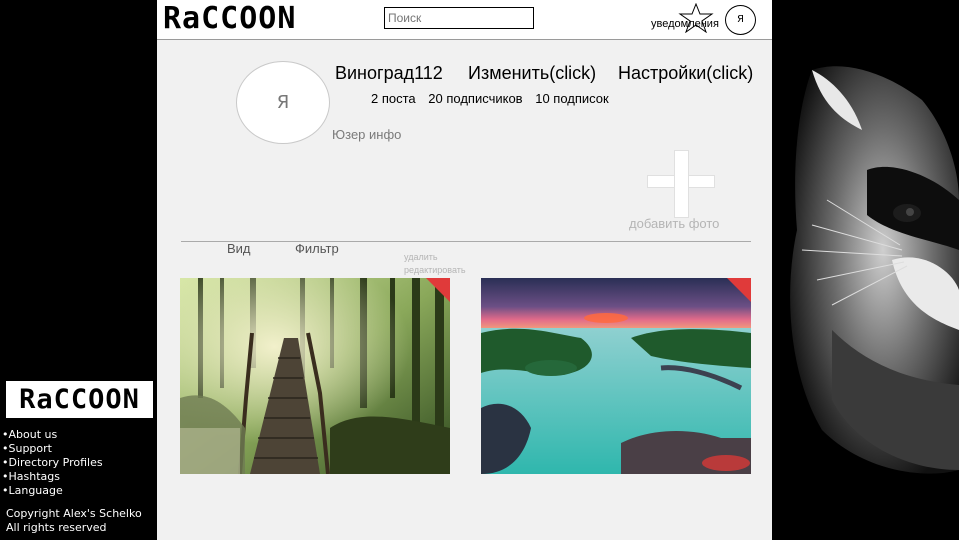 This screenshot has height=540, width=959. What do you see at coordinates (52, 477) in the screenshot?
I see `footer-link-hashtags: •Hashtags` at bounding box center [52, 477].